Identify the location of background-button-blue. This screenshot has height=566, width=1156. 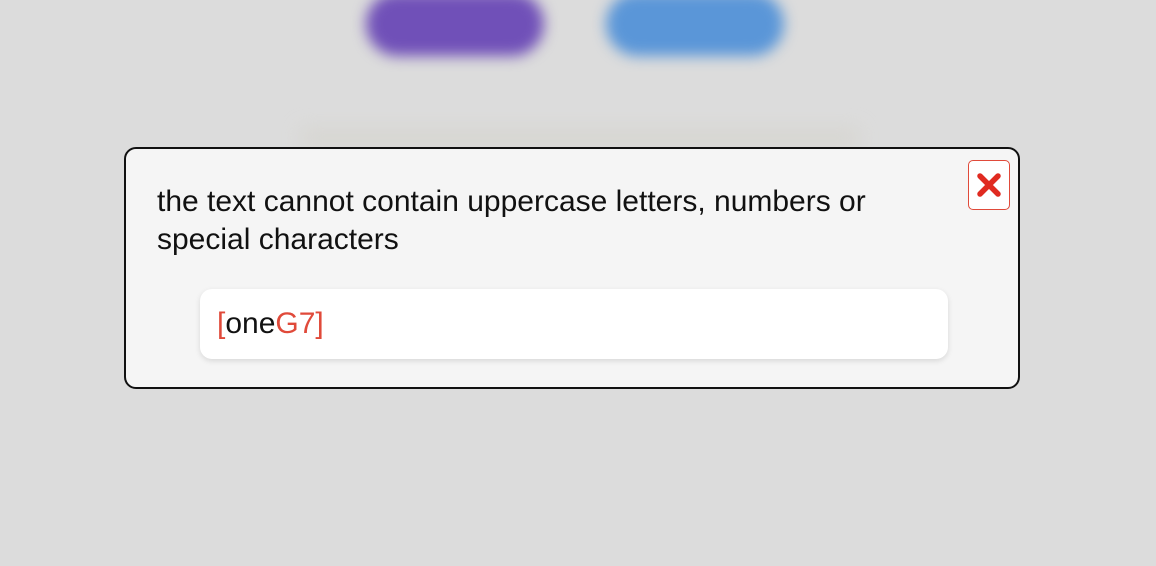
(695, 28).